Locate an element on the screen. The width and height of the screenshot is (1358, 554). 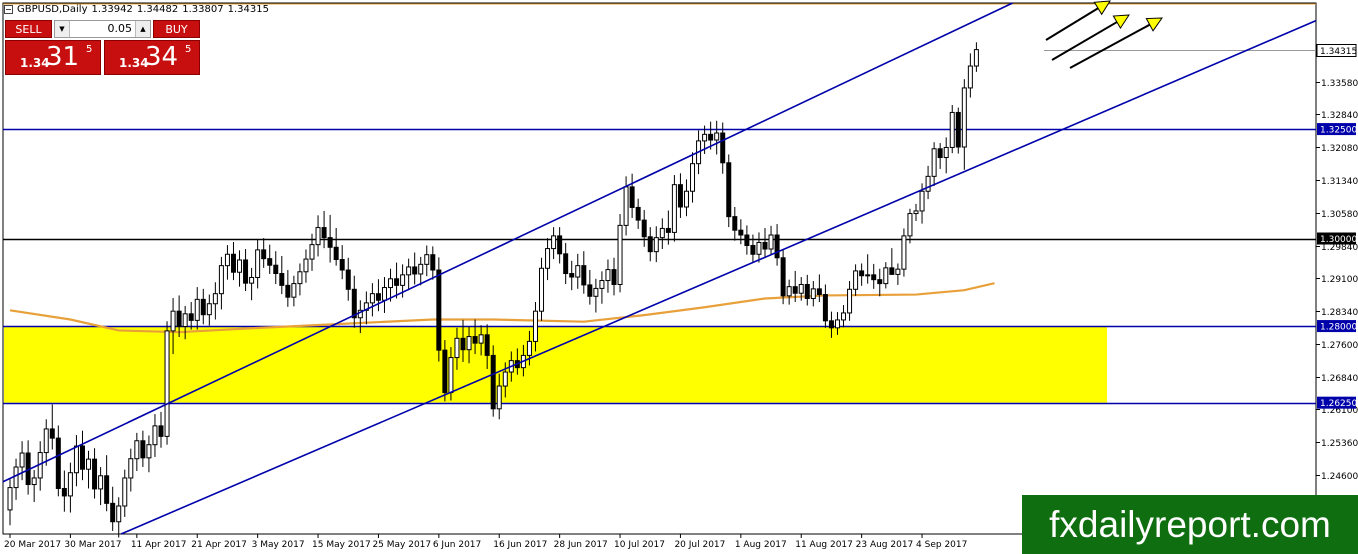
lot-size-value: 0.05 is located at coordinates (102, 29).